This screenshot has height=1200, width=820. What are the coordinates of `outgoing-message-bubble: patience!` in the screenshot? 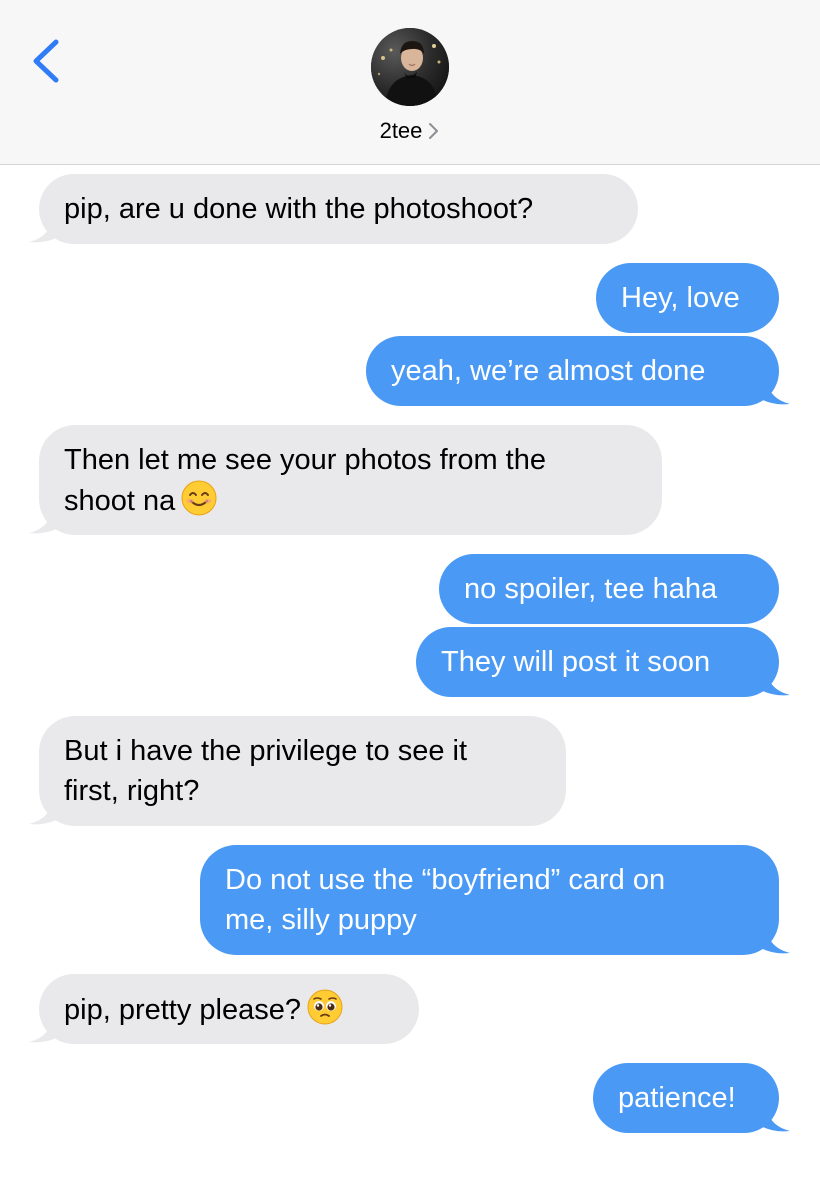 It's located at (686, 1098).